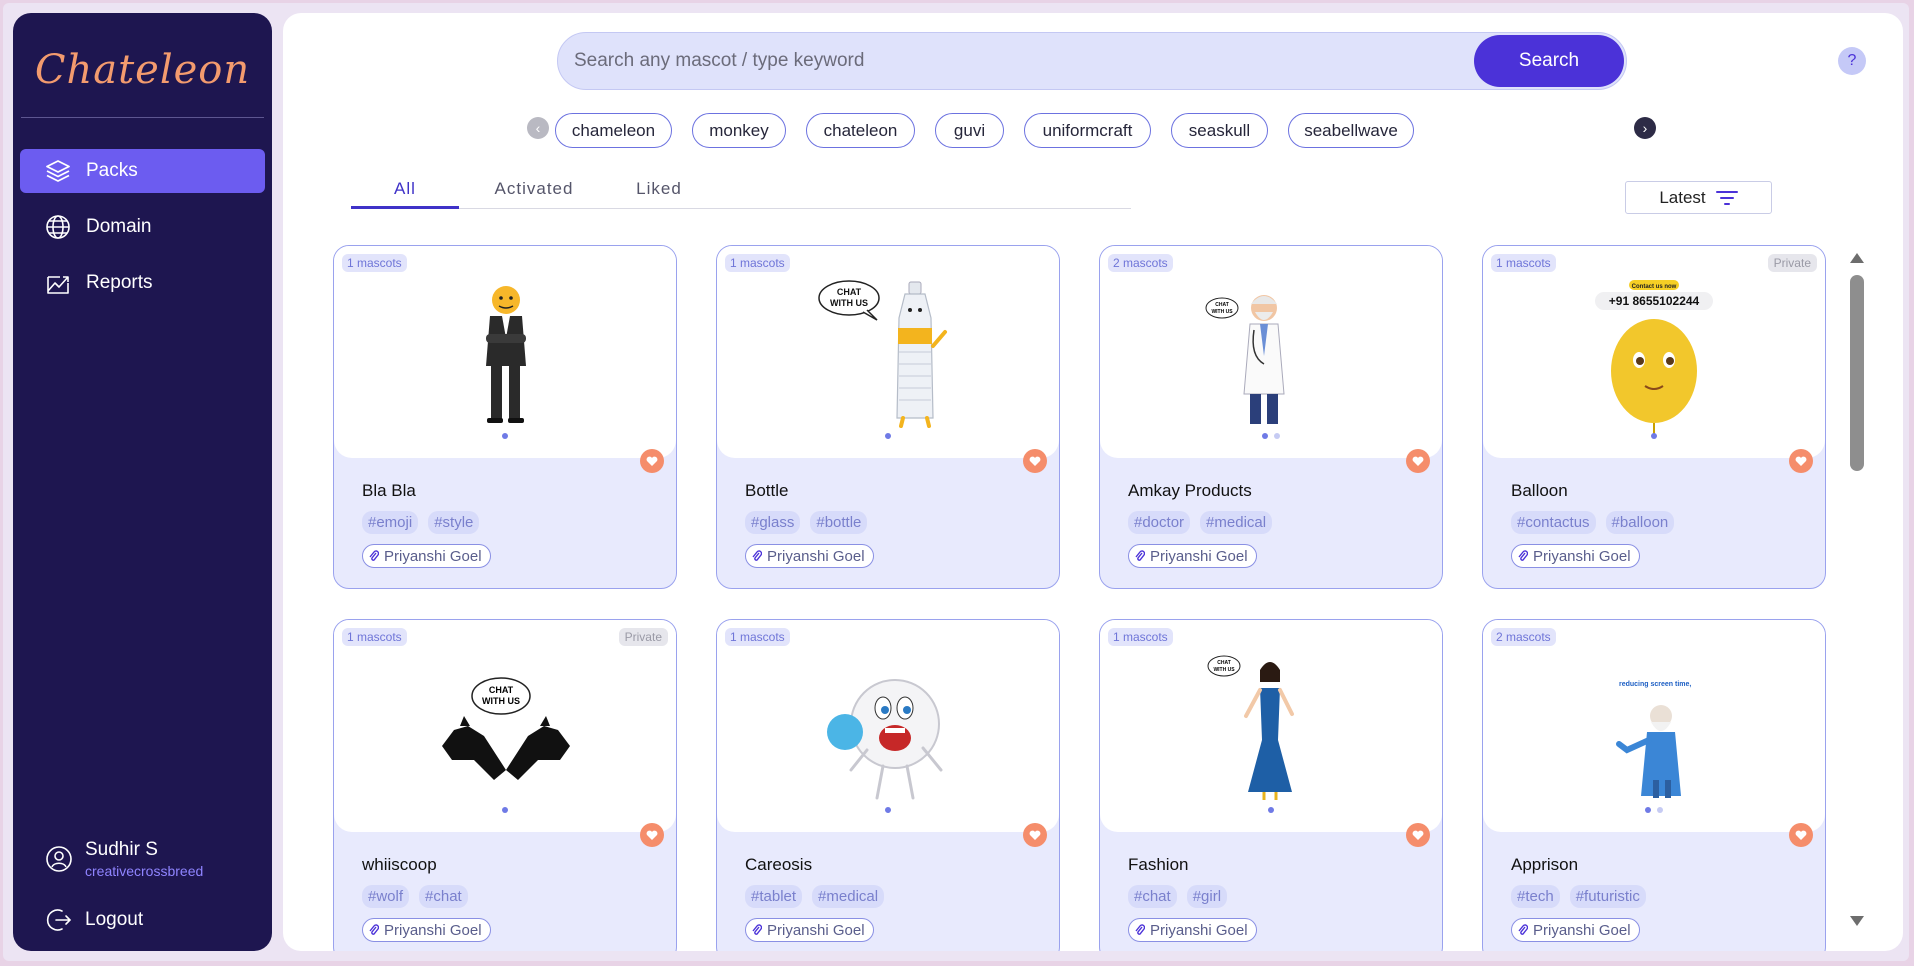 This screenshot has height=966, width=1914. Describe the element at coordinates (58, 227) in the screenshot. I see `globe-icon` at that location.